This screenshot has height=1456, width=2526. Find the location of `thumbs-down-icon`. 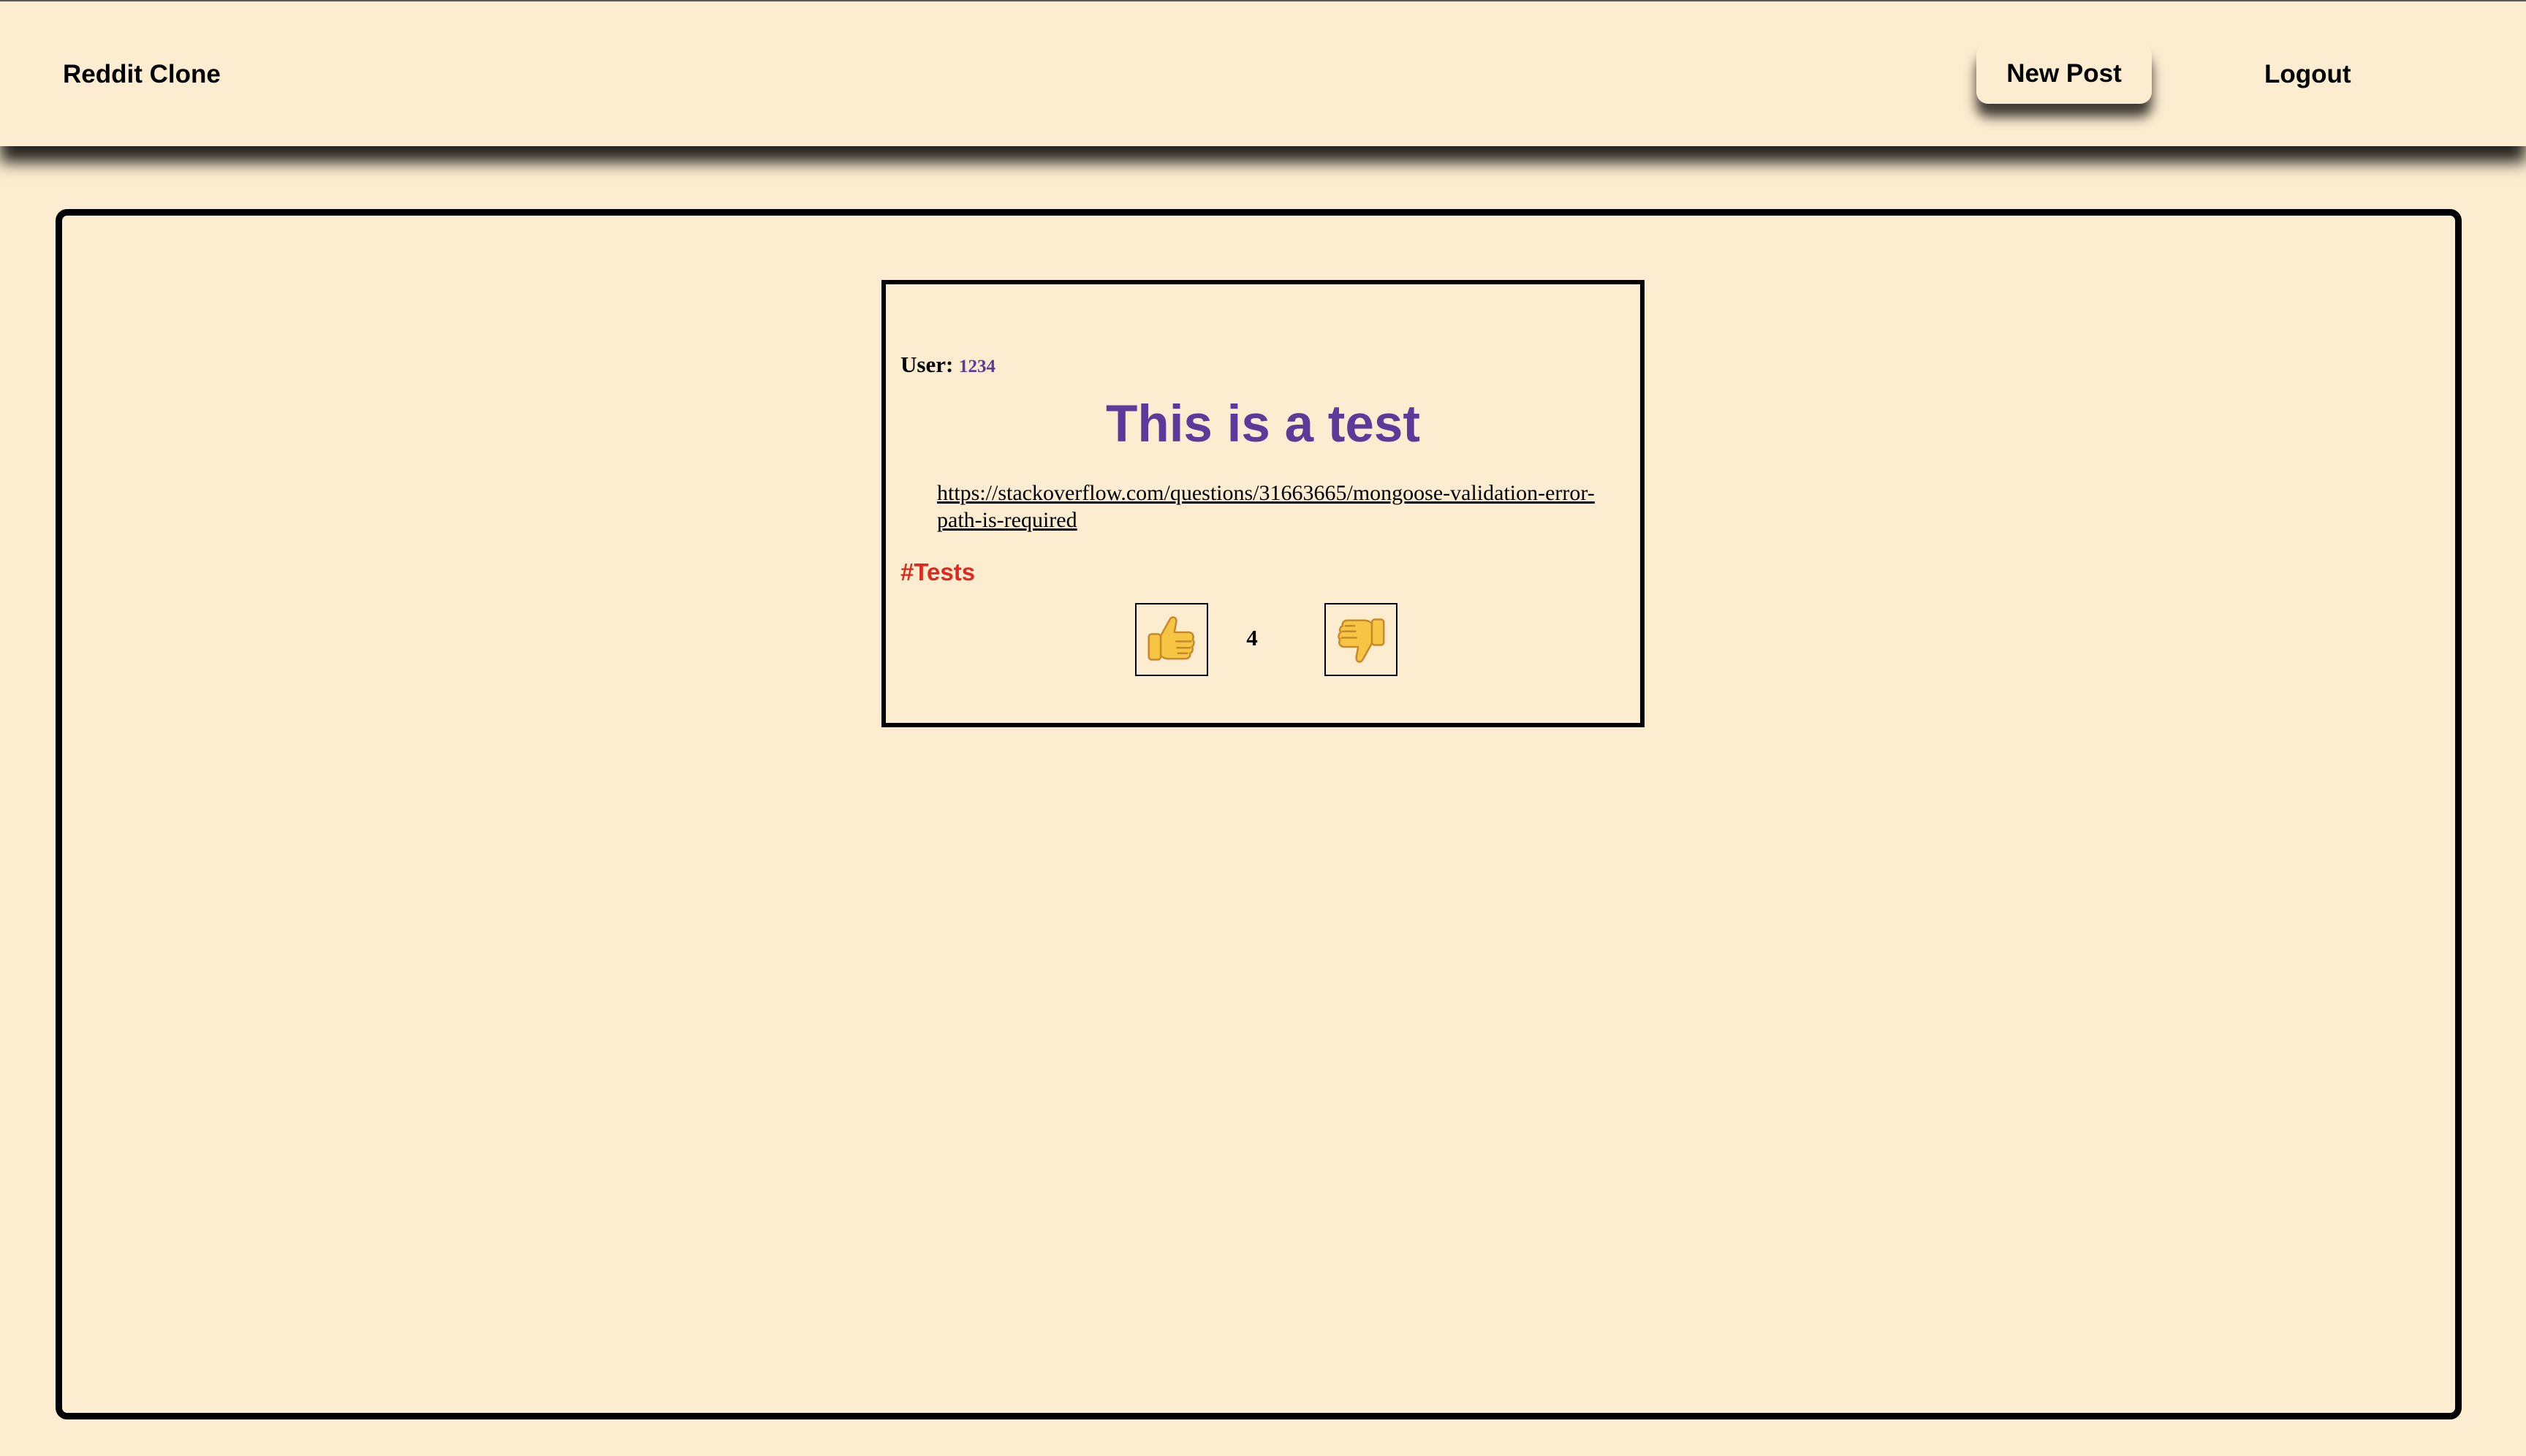

thumbs-down-icon is located at coordinates (1361, 640).